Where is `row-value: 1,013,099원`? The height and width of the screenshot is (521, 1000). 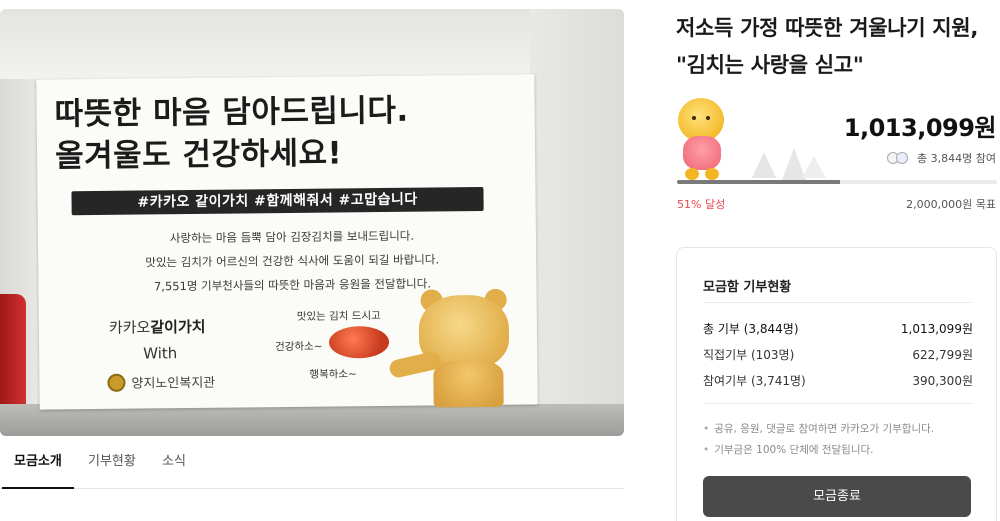 row-value: 1,013,099원 is located at coordinates (936, 329).